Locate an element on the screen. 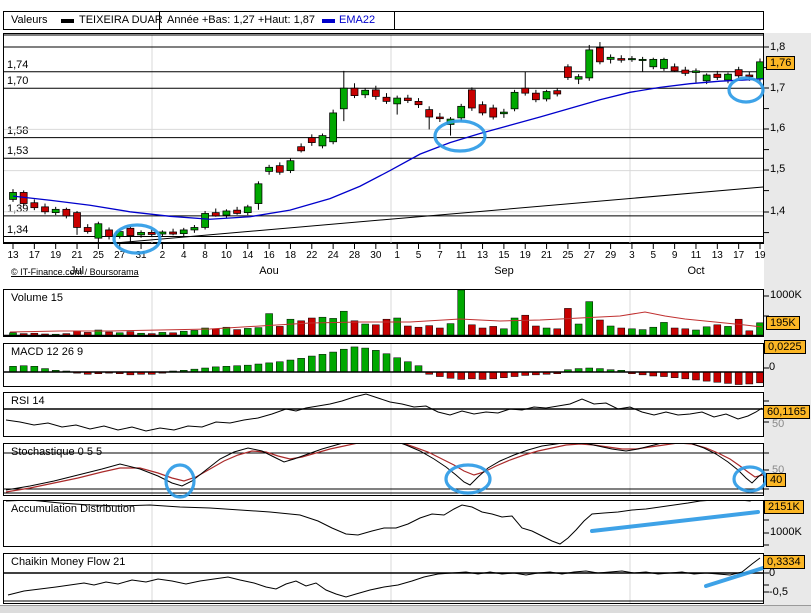  month-label: Oct is located at coordinates (696, 271).